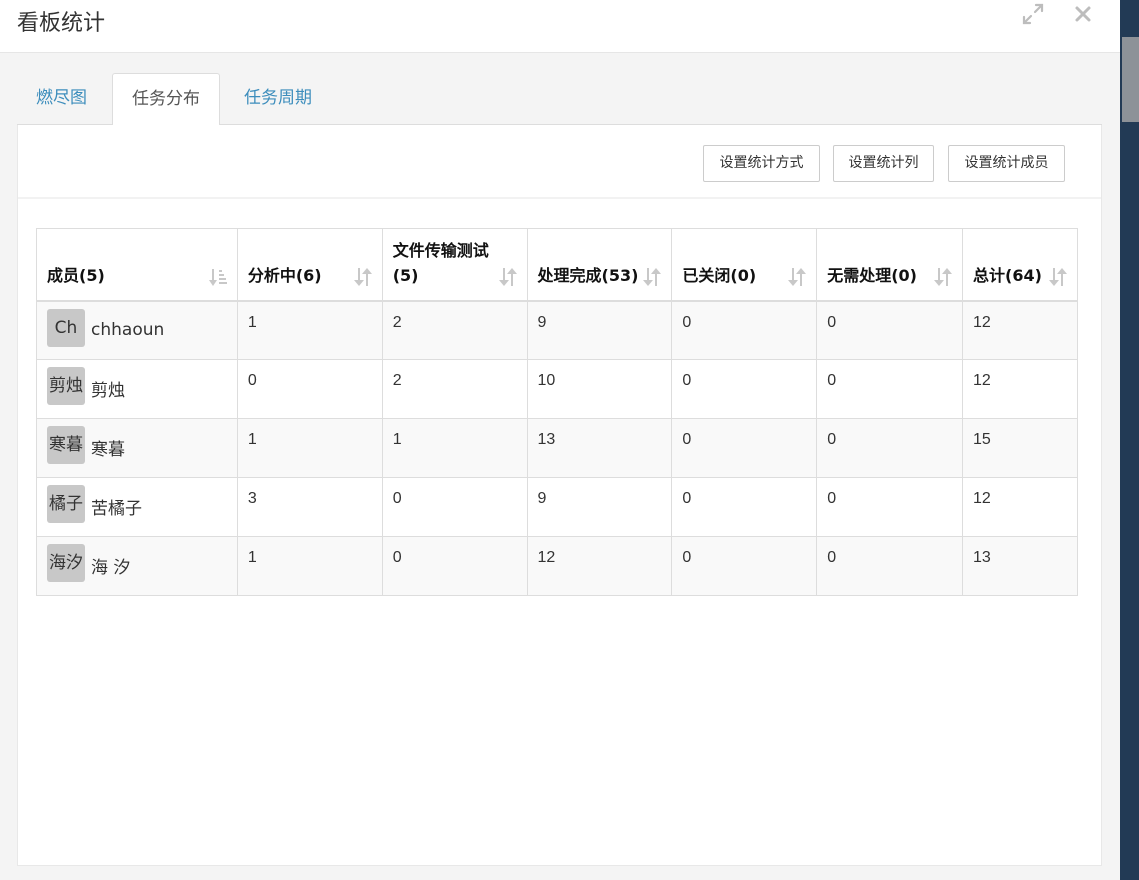 Image resolution: width=1139 pixels, height=880 pixels. What do you see at coordinates (1083, 14) in the screenshot?
I see `close-icon` at bounding box center [1083, 14].